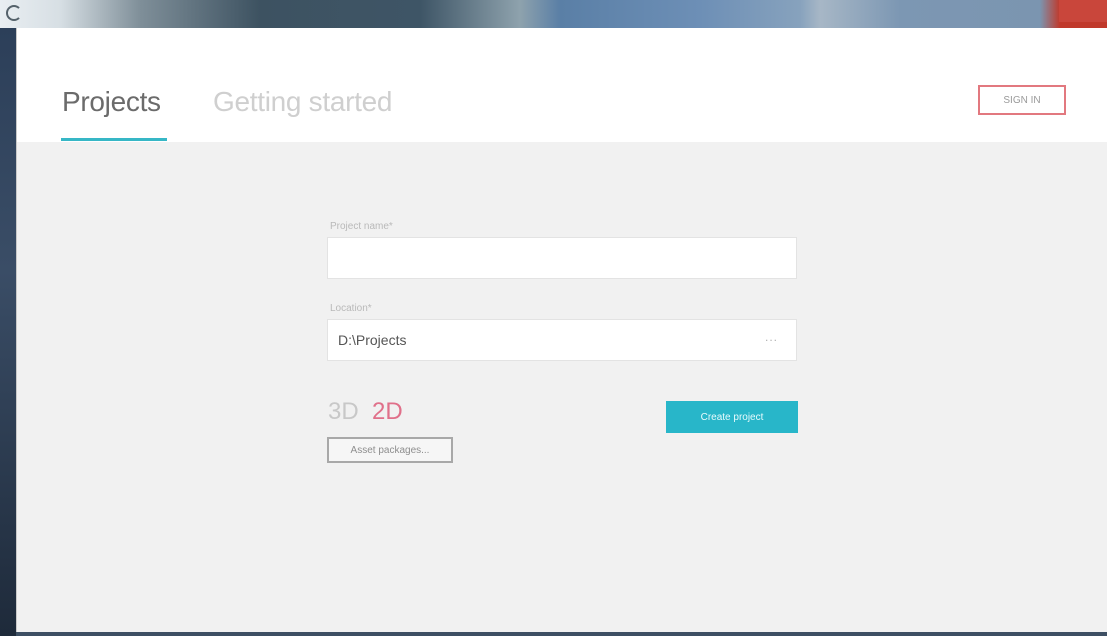 The width and height of the screenshot is (1107, 636). What do you see at coordinates (1022, 100) in the screenshot?
I see `sign-in-button: SIGN IN` at bounding box center [1022, 100].